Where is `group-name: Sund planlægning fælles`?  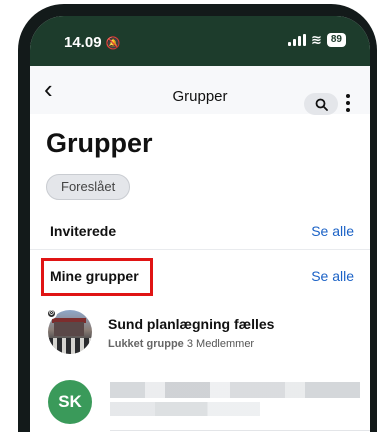 group-name: Sund planlægning fælles is located at coordinates (191, 324).